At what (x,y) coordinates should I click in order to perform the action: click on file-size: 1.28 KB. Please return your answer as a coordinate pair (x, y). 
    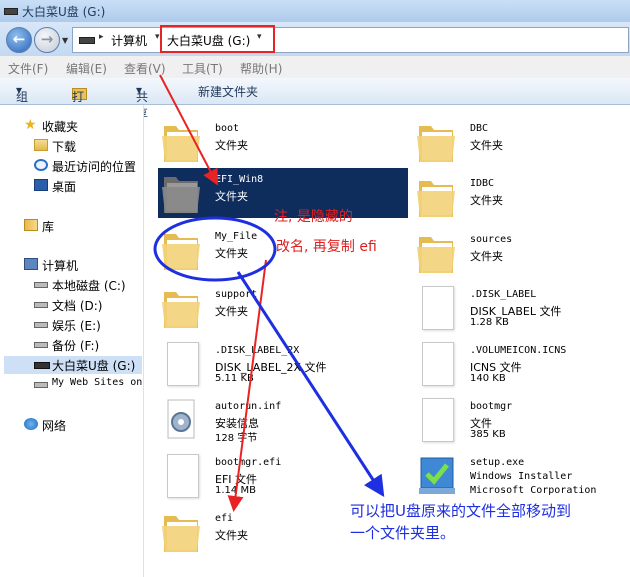
    Looking at the image, I should click on (489, 322).